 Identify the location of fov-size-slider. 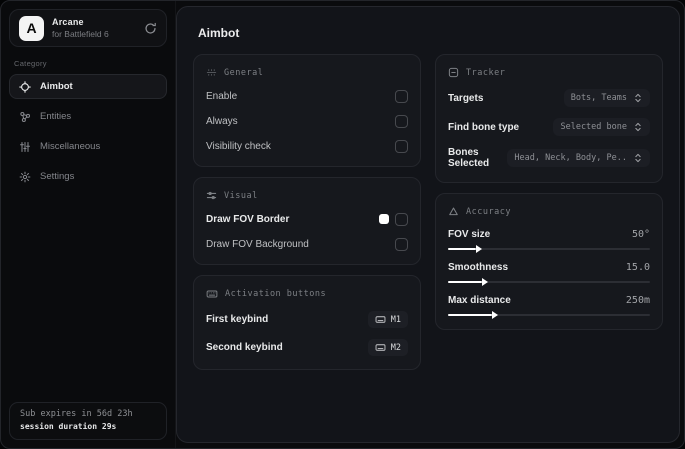
(549, 249).